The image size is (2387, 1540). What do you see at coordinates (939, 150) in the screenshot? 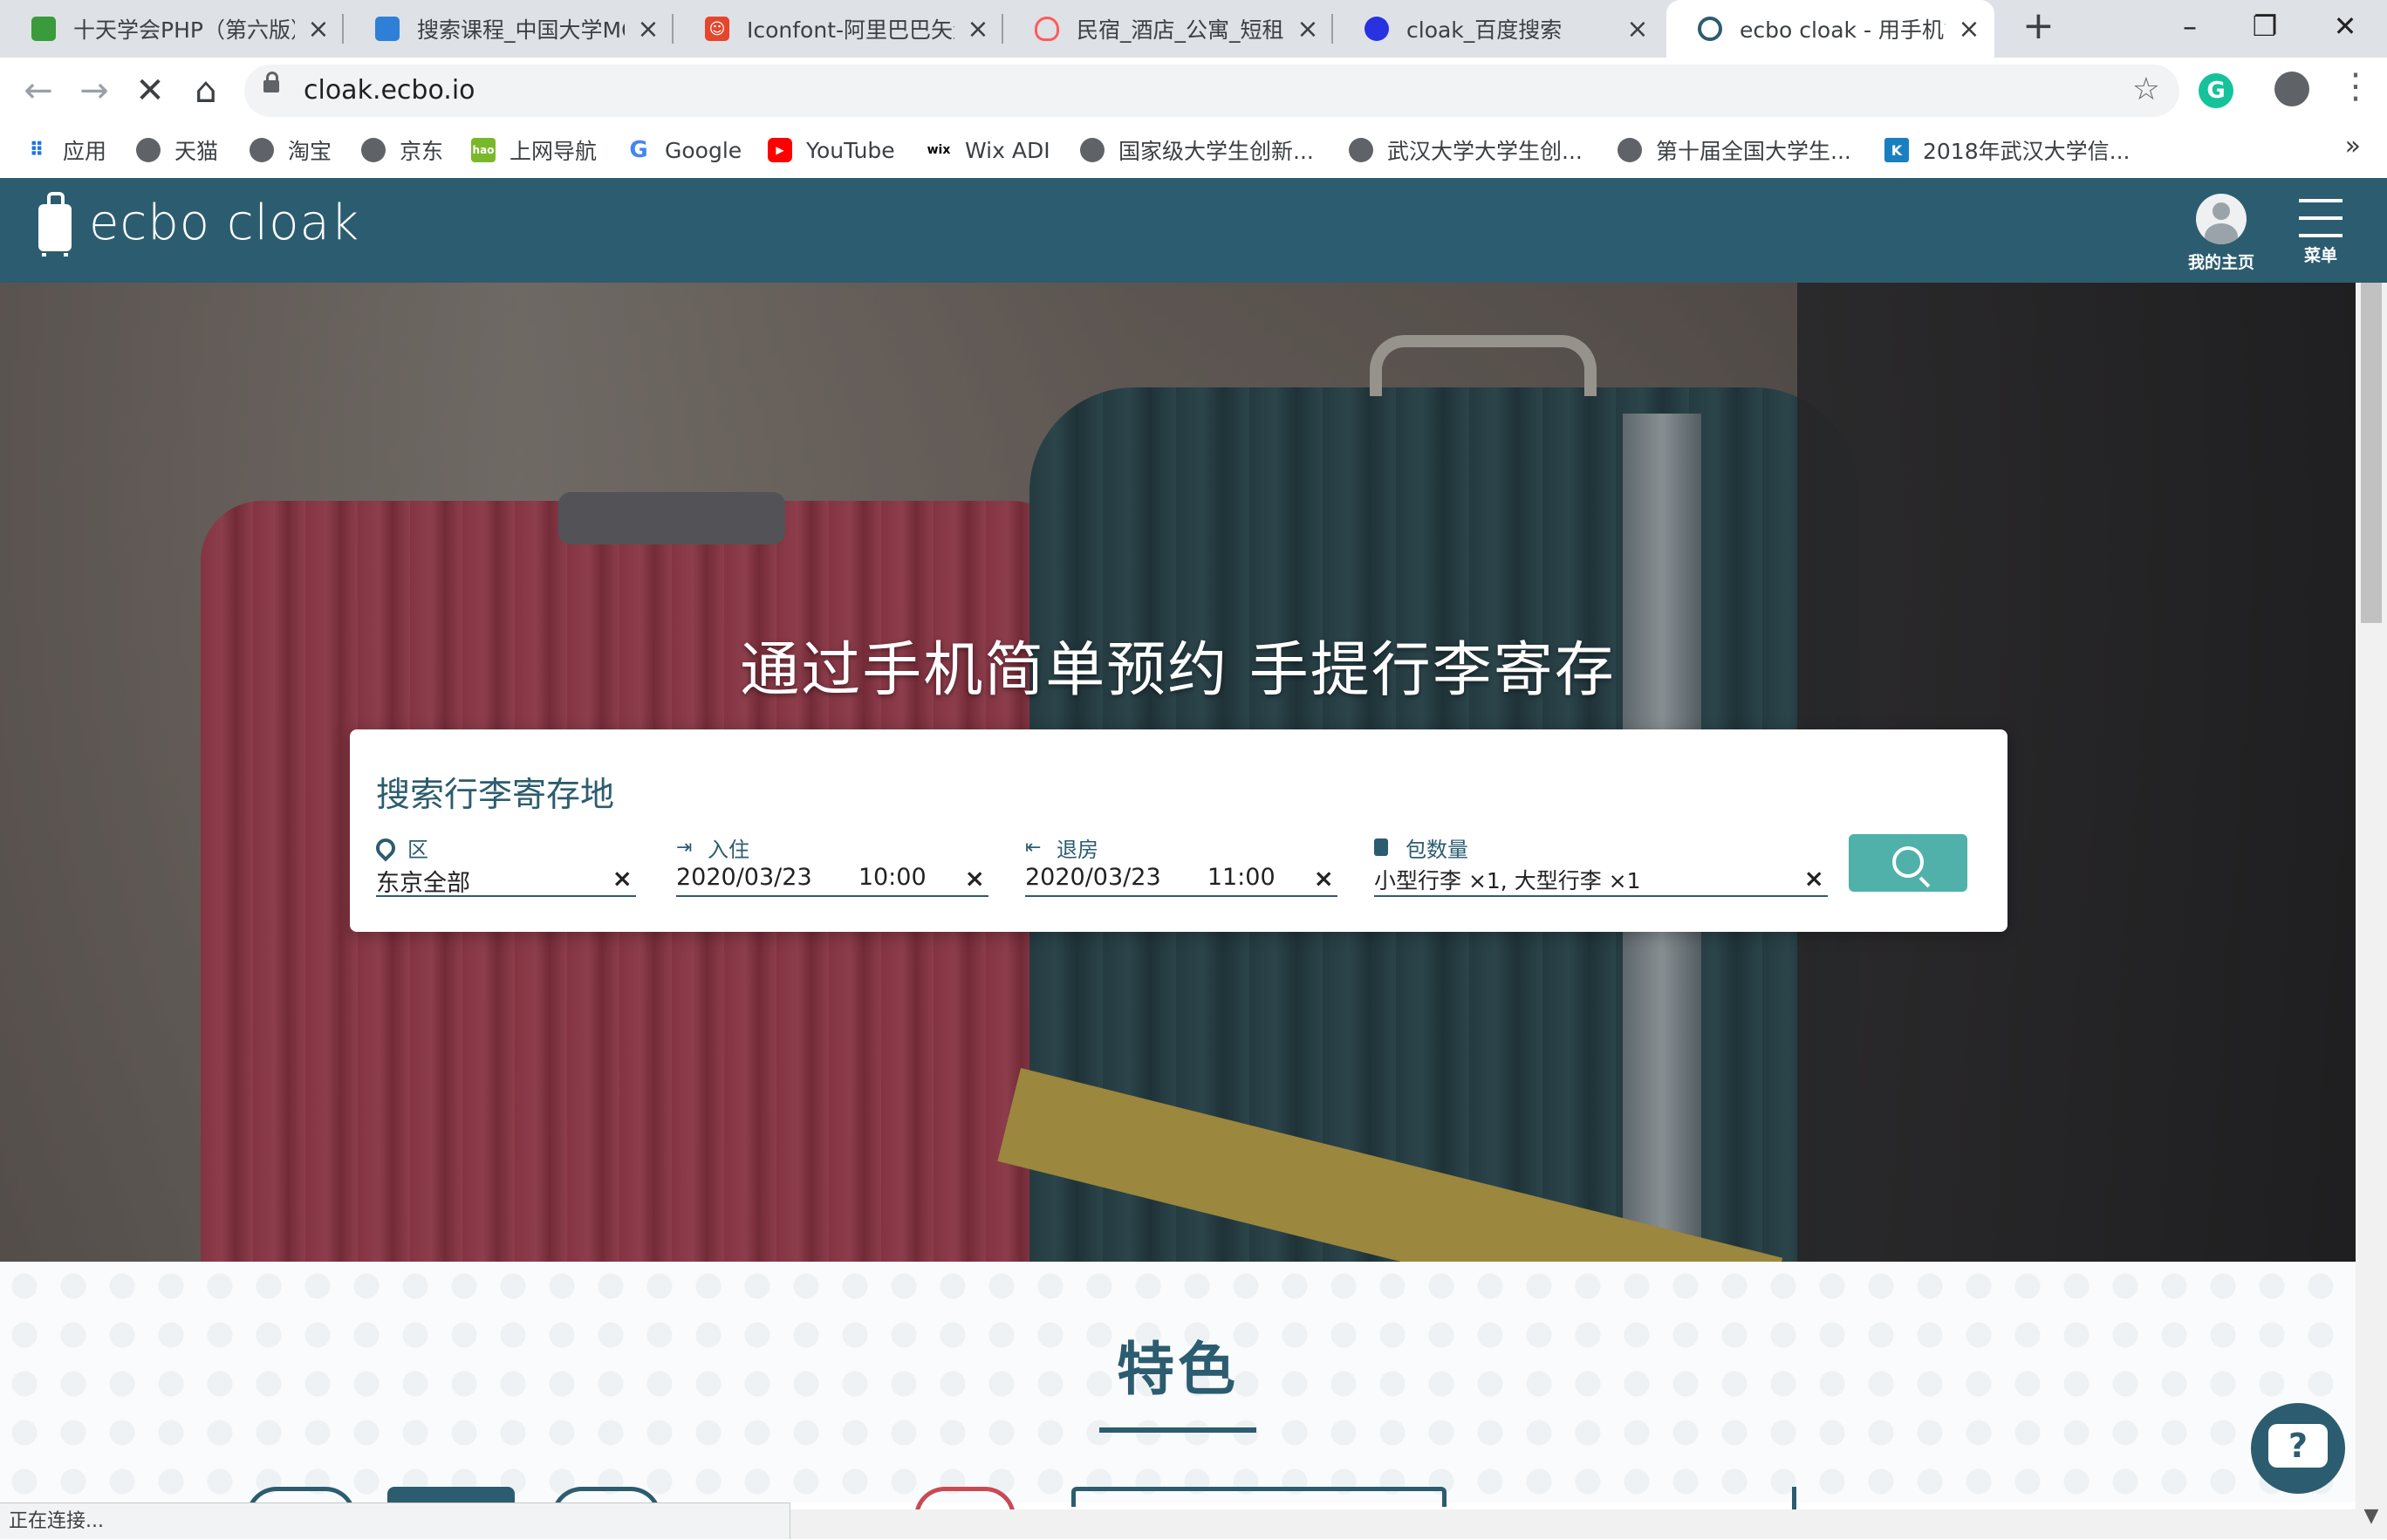
I see `wix-icon: wix` at bounding box center [939, 150].